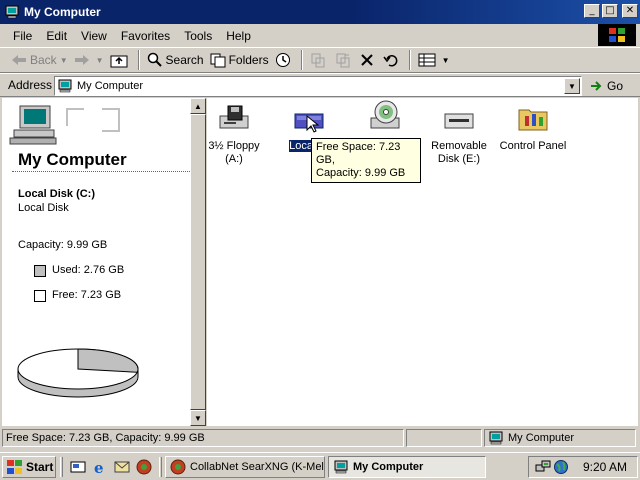  What do you see at coordinates (110, 86) in the screenshot?
I see `address-value: My Computer` at bounding box center [110, 86].